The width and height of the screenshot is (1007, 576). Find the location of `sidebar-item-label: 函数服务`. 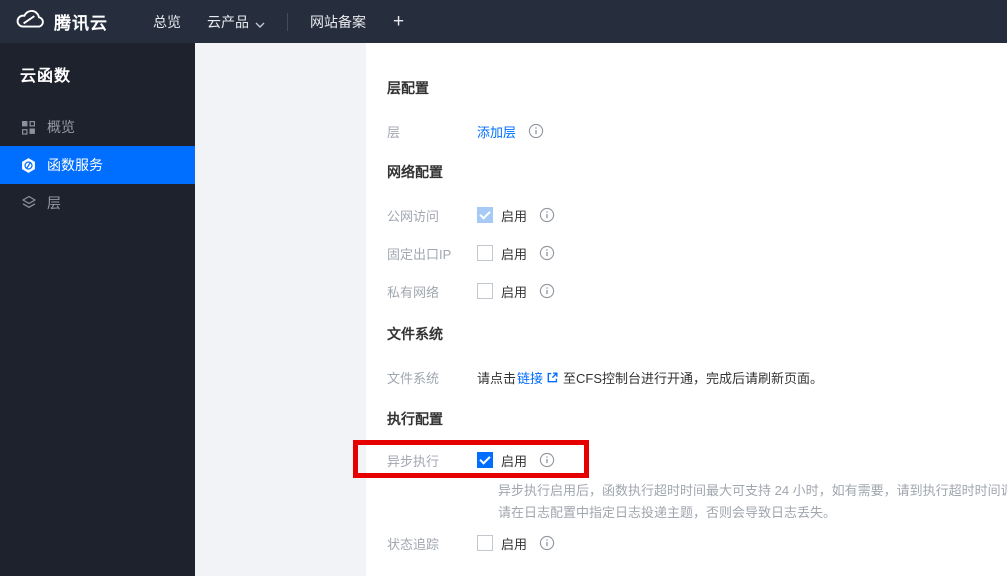

sidebar-item-label: 函数服务 is located at coordinates (75, 165).